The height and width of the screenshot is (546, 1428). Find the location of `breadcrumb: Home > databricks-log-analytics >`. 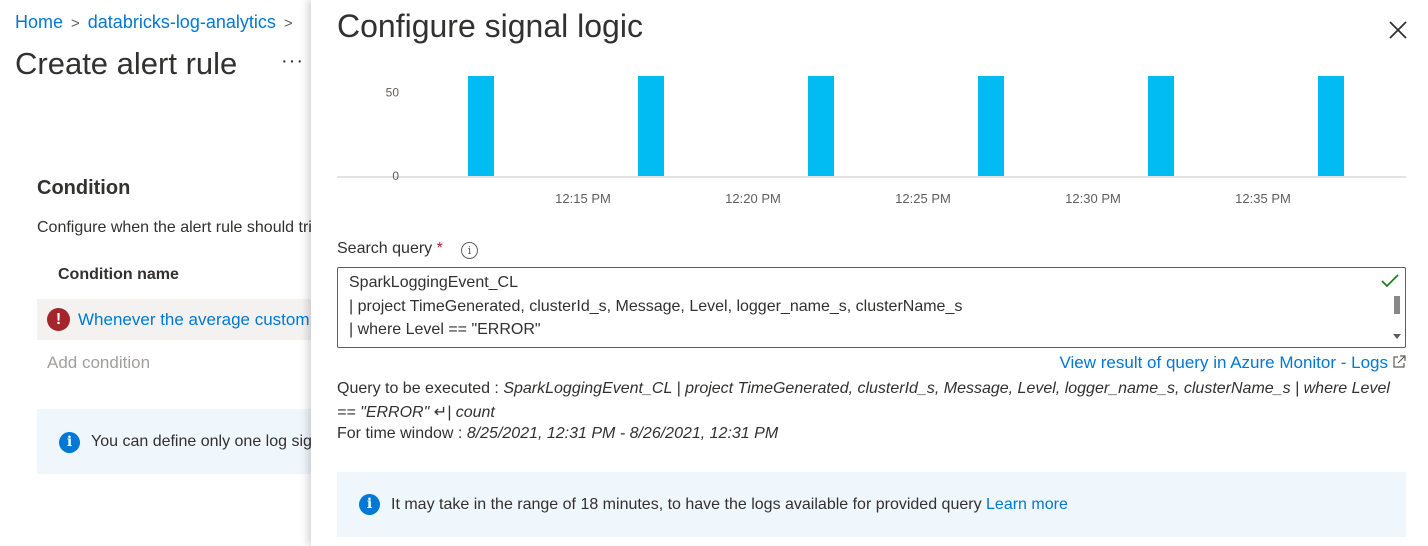

breadcrumb: Home > databricks-log-analytics > is located at coordinates (158, 22).